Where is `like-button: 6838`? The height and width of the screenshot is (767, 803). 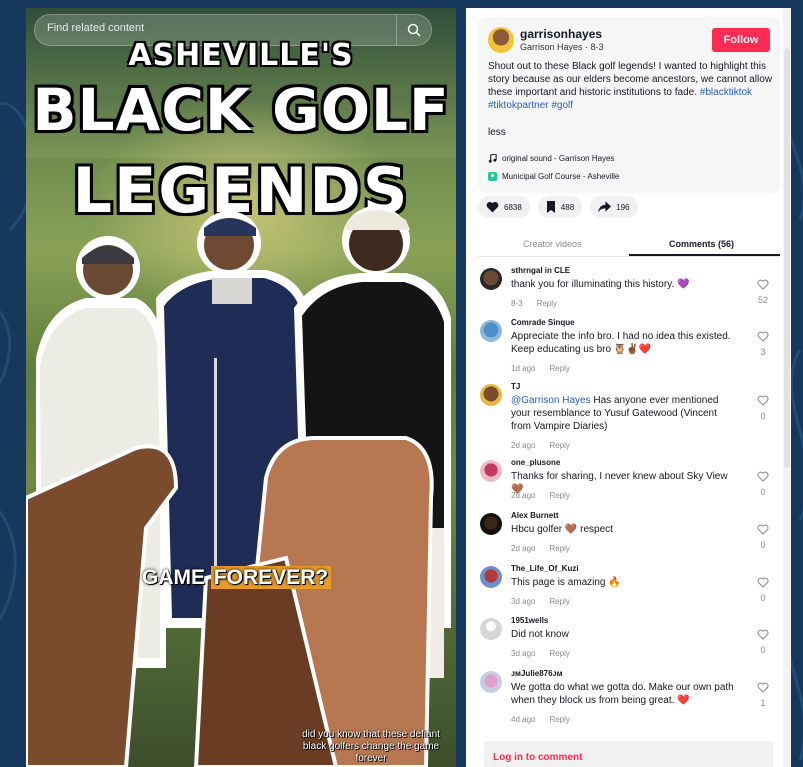
like-button: 6838 is located at coordinates (504, 207).